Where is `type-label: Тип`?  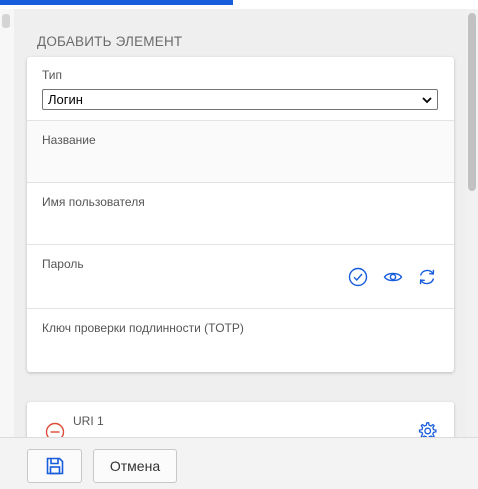
type-label: Тип is located at coordinates (52, 75).